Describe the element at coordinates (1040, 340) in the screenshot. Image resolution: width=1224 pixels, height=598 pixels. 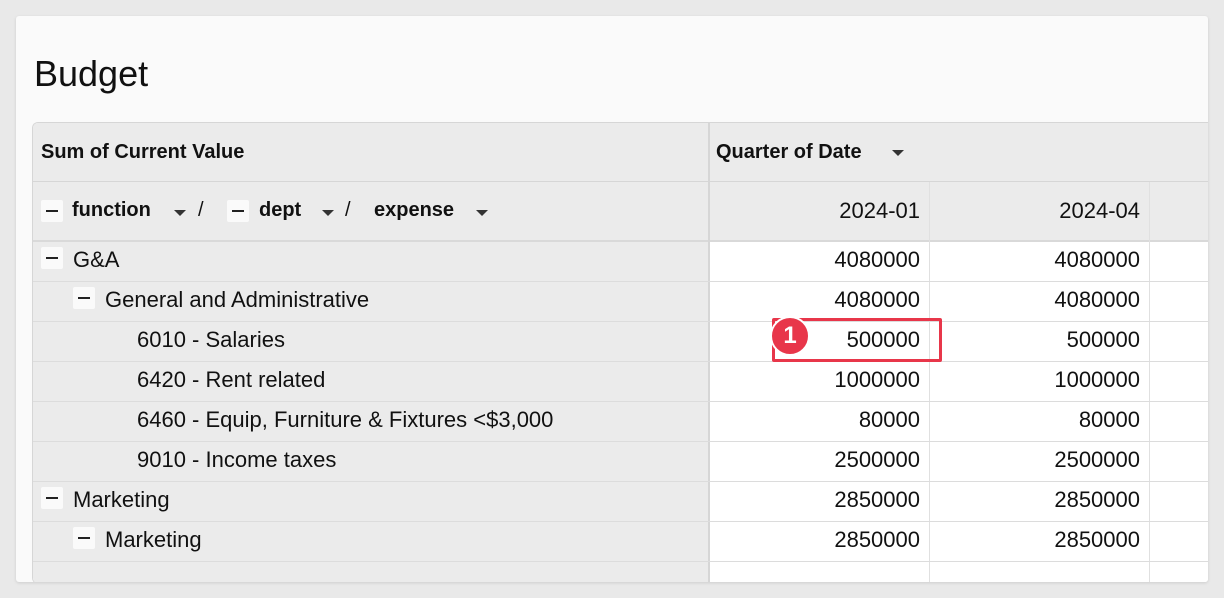
I see `table-cell: 500000` at that location.